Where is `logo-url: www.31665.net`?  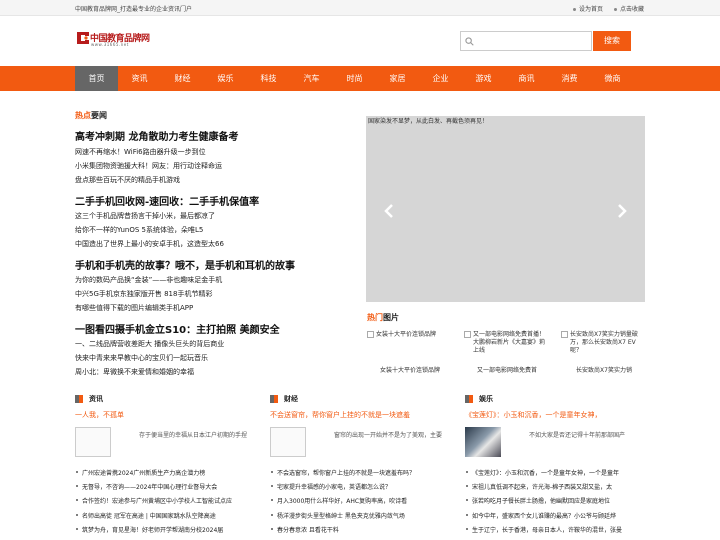 logo-url: www.31665.net is located at coordinates (110, 44).